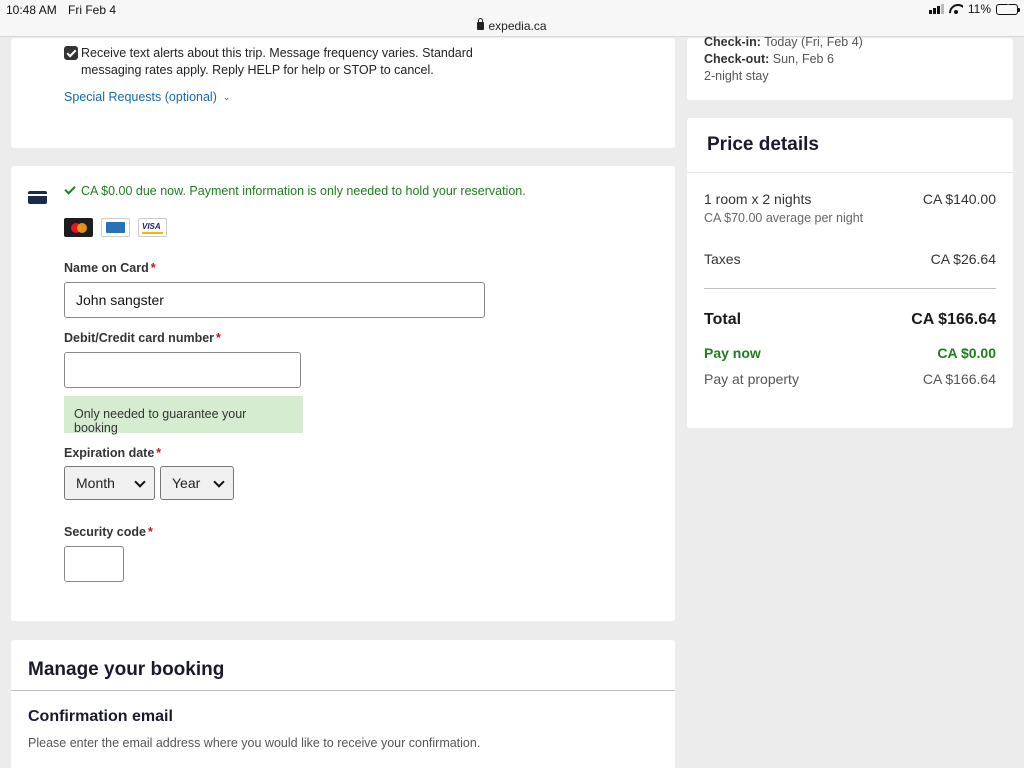 The image size is (1024, 768). I want to click on special-requests-link: Special Requests (optional) ⌄, so click(147, 97).